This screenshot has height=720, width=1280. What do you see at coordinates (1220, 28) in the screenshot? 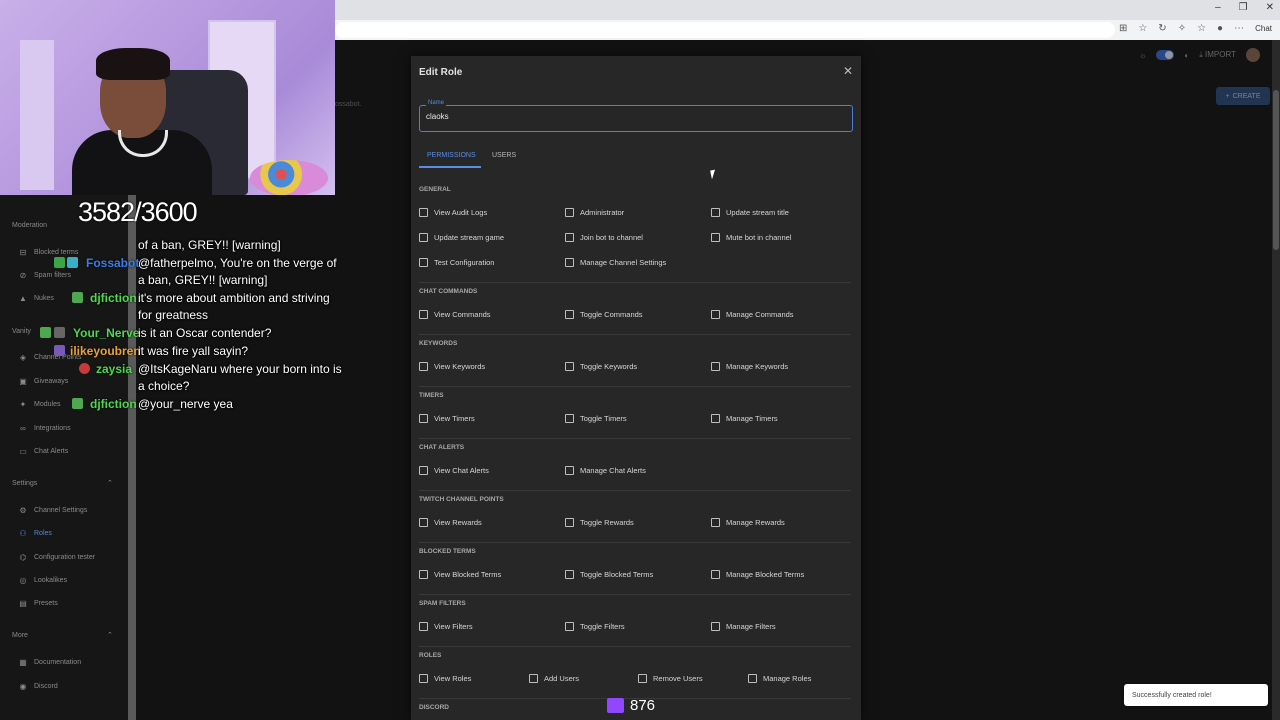
I see `profile-icon: ●` at bounding box center [1220, 28].